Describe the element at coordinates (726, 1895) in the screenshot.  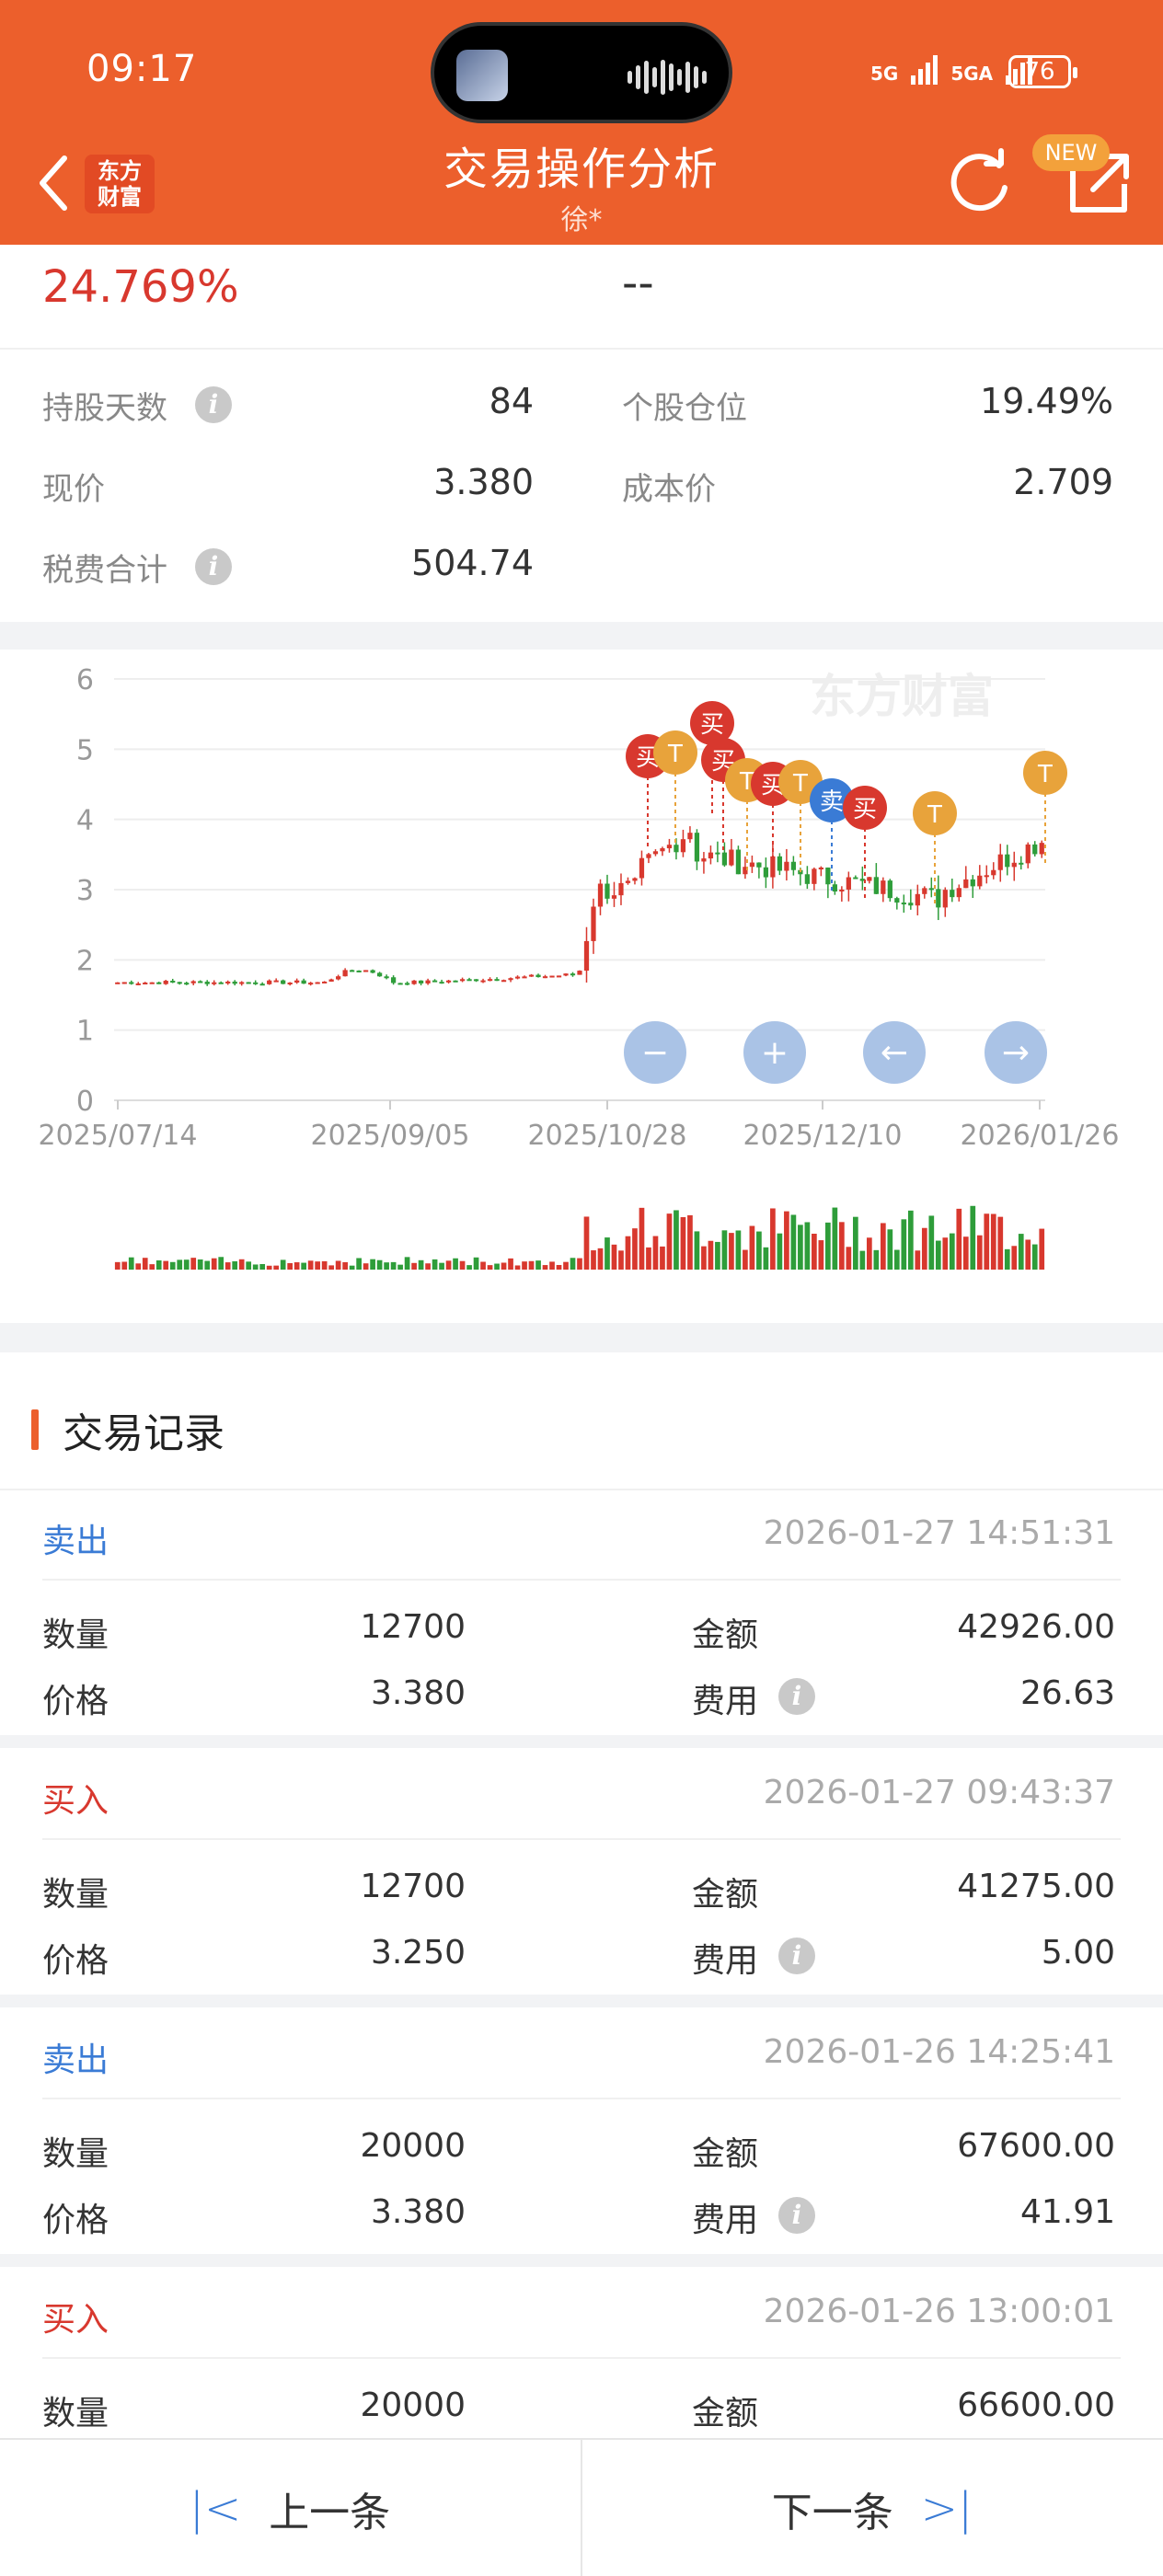
I see `amount-label: 金额` at that location.